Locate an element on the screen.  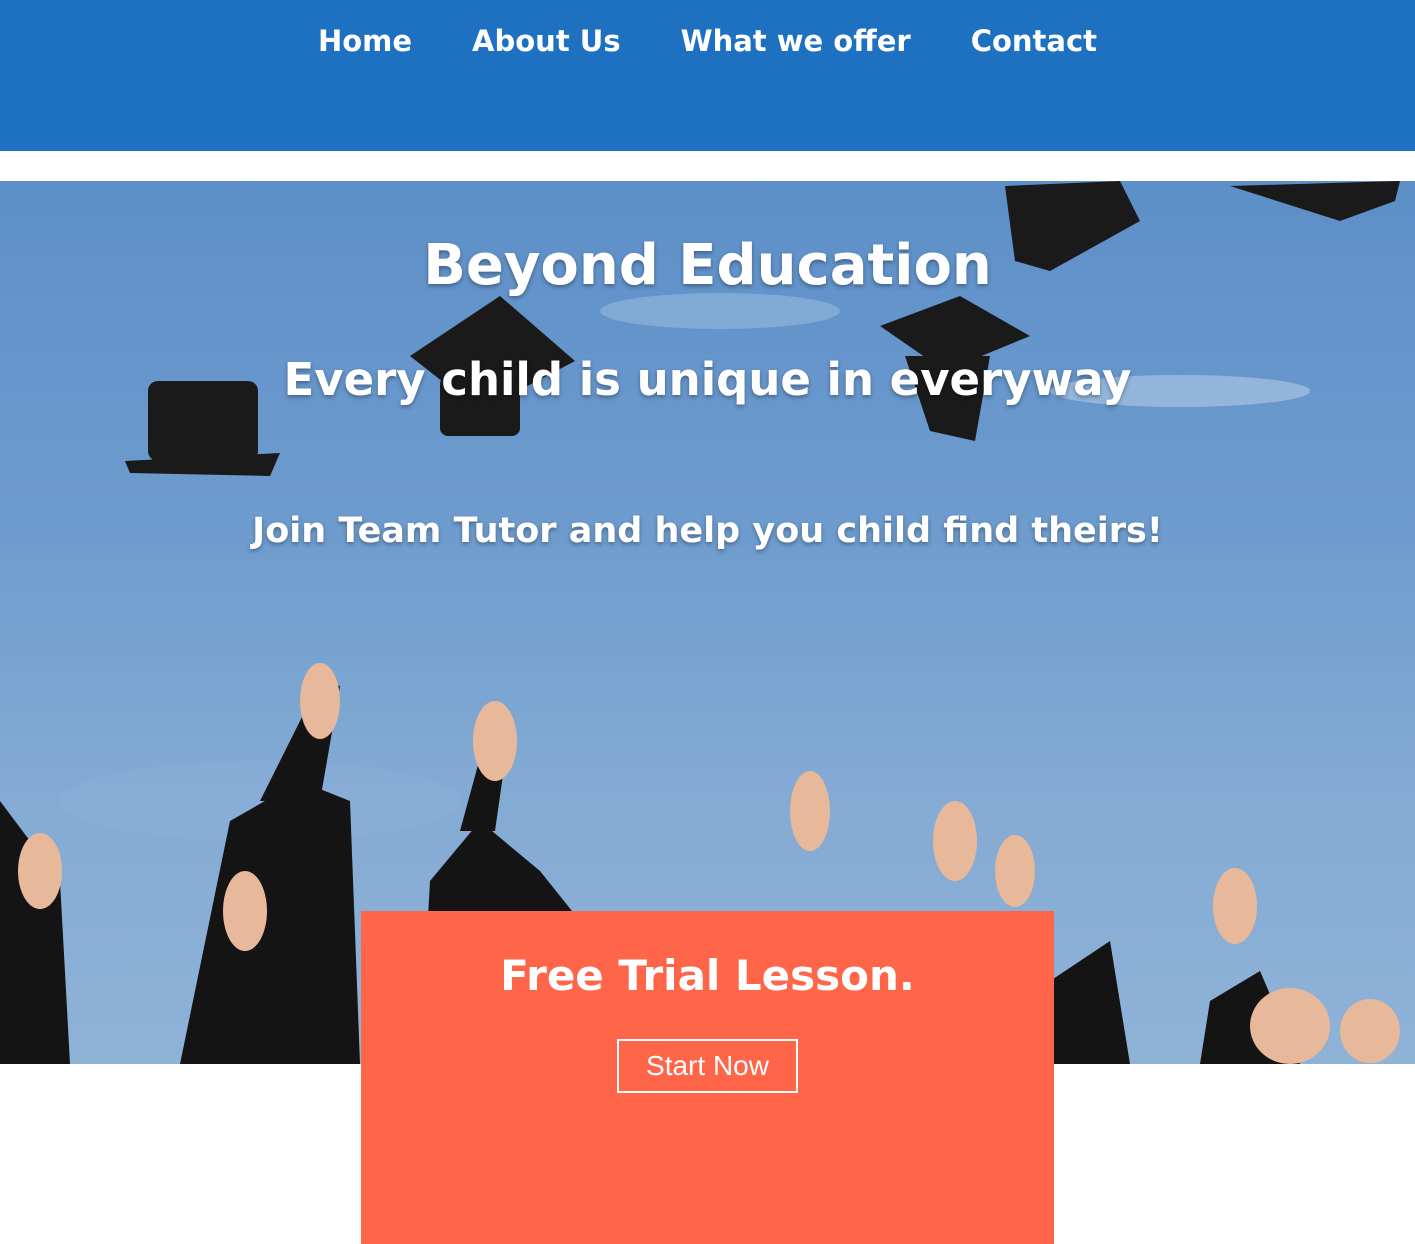
hero-title: Beyond Education is located at coordinates (707, 265).